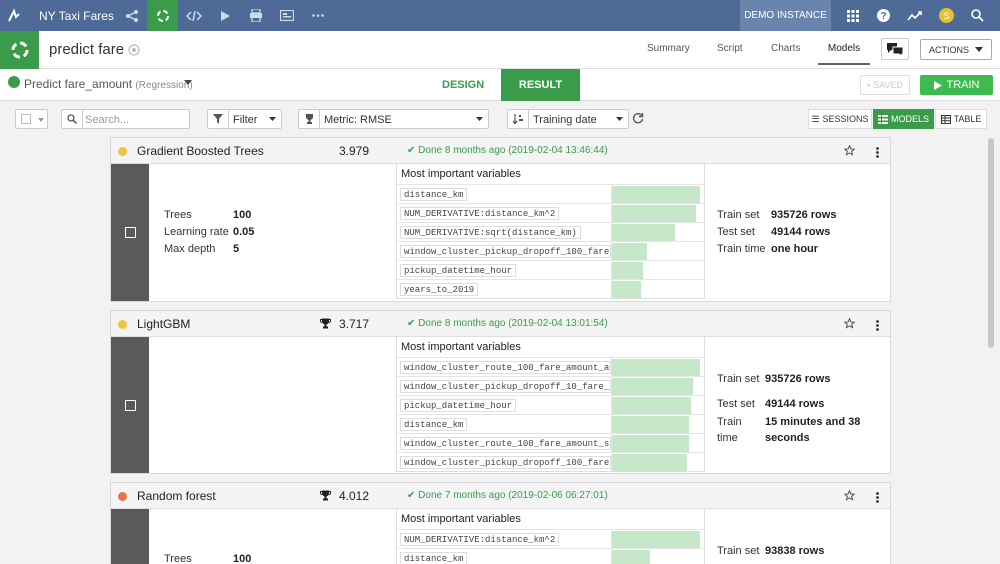 Image resolution: width=1000 pixels, height=564 pixels. I want to click on saved-button: ▪ SAVED, so click(885, 85).